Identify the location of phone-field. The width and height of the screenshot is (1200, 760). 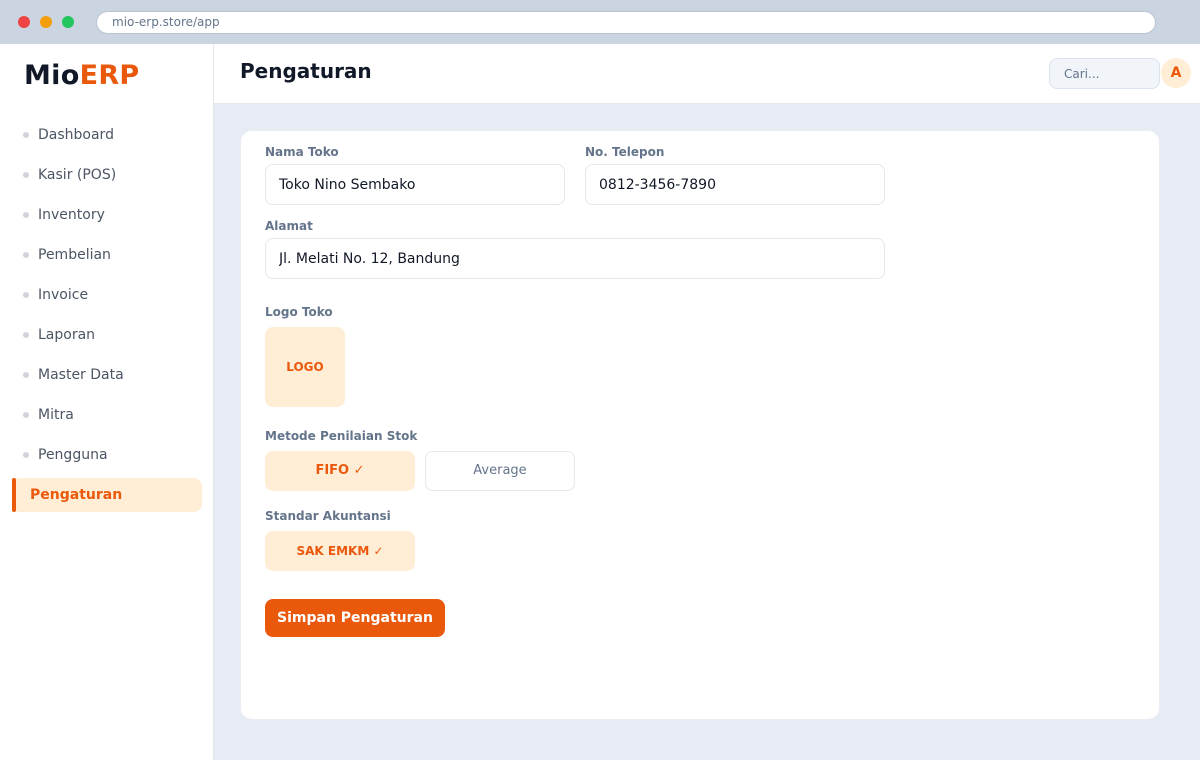
(735, 184).